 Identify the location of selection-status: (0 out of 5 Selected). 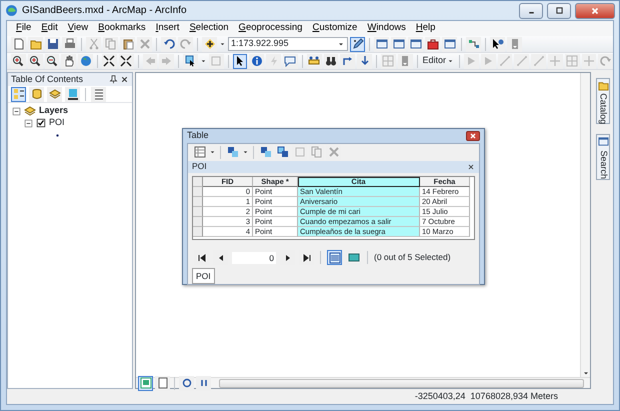
(412, 257).